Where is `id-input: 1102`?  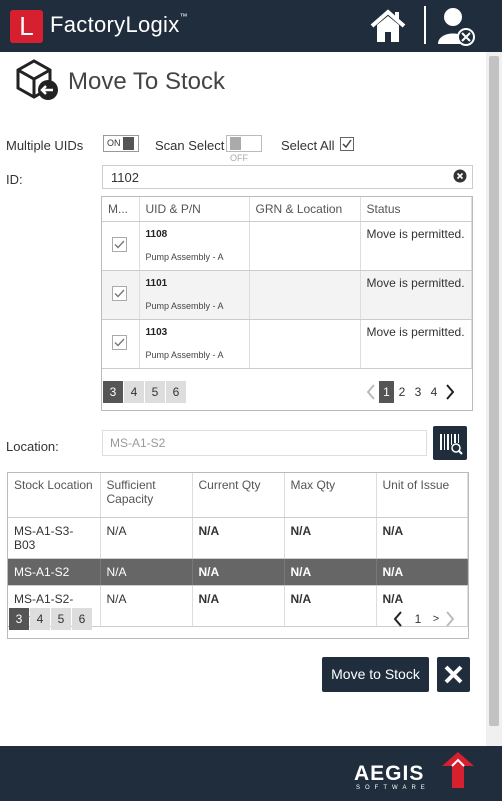
id-input: 1102 is located at coordinates (287, 177).